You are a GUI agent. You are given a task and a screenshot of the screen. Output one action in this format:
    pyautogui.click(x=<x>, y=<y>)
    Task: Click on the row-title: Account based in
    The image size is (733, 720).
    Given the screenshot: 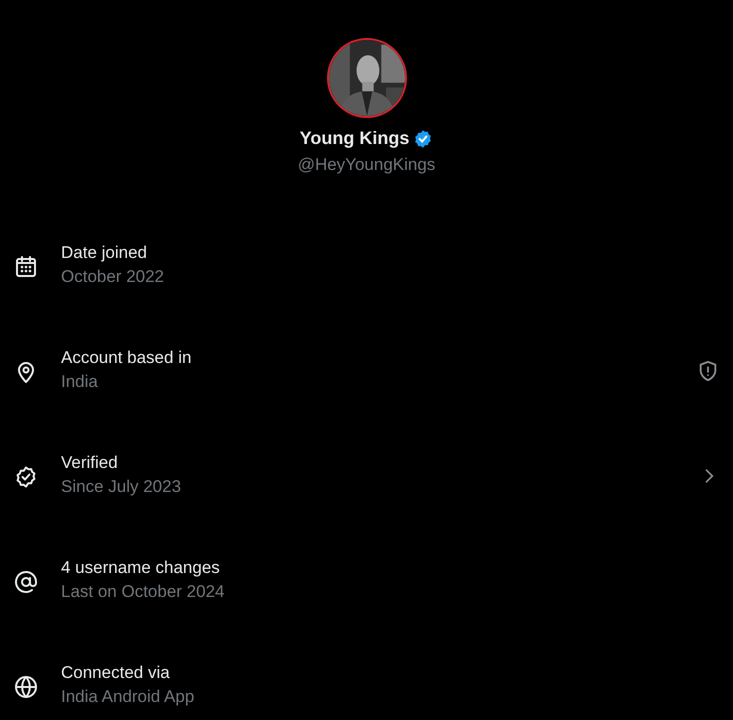 What is the action you would take?
    pyautogui.click(x=126, y=358)
    